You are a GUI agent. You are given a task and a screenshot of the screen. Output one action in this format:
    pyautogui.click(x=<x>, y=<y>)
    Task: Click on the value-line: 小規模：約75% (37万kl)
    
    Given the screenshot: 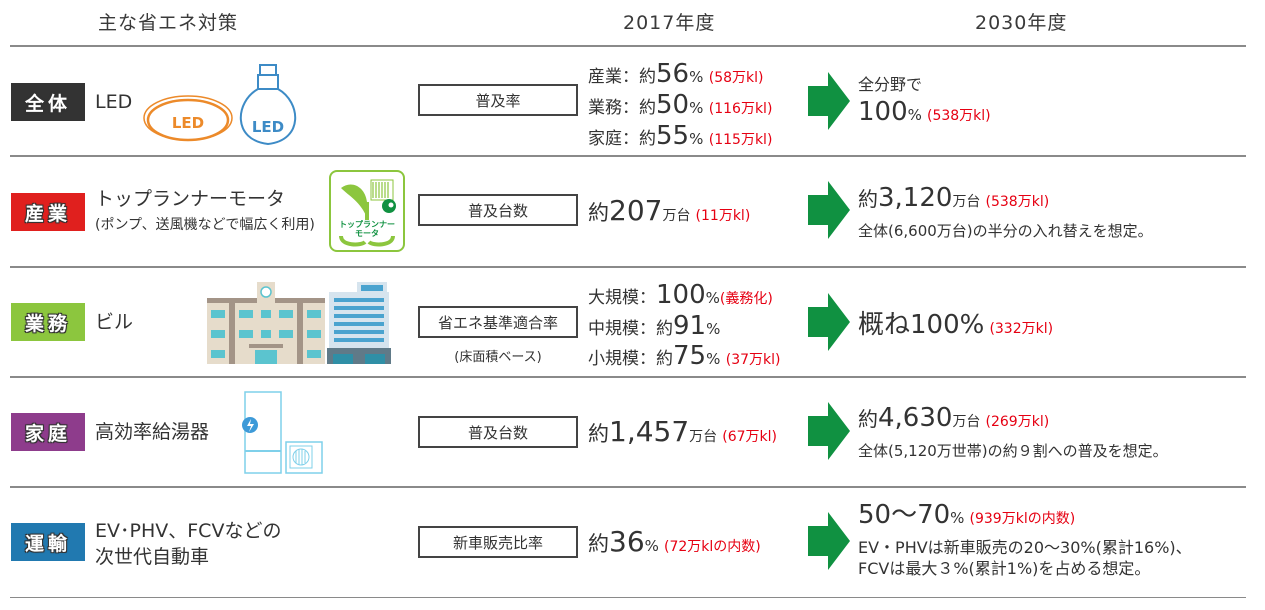 What is the action you would take?
    pyautogui.click(x=684, y=358)
    